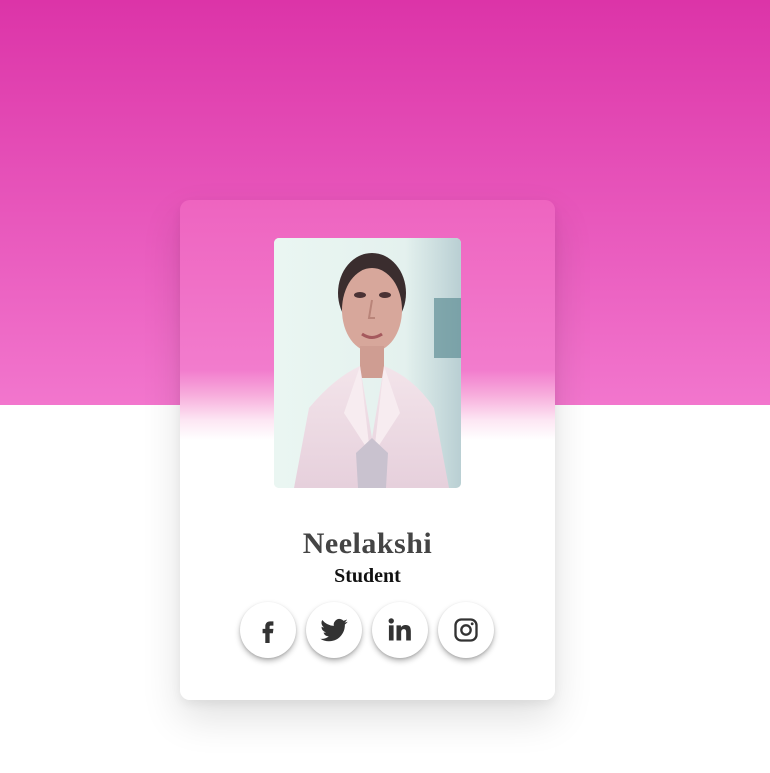  What do you see at coordinates (367, 632) in the screenshot?
I see `social-links` at bounding box center [367, 632].